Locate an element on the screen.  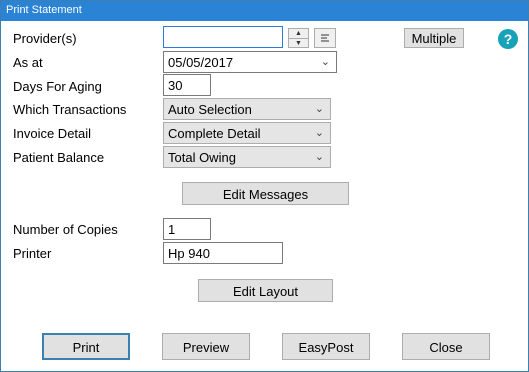
invoice-detail-select: Complete Detail ⌄ is located at coordinates (247, 133).